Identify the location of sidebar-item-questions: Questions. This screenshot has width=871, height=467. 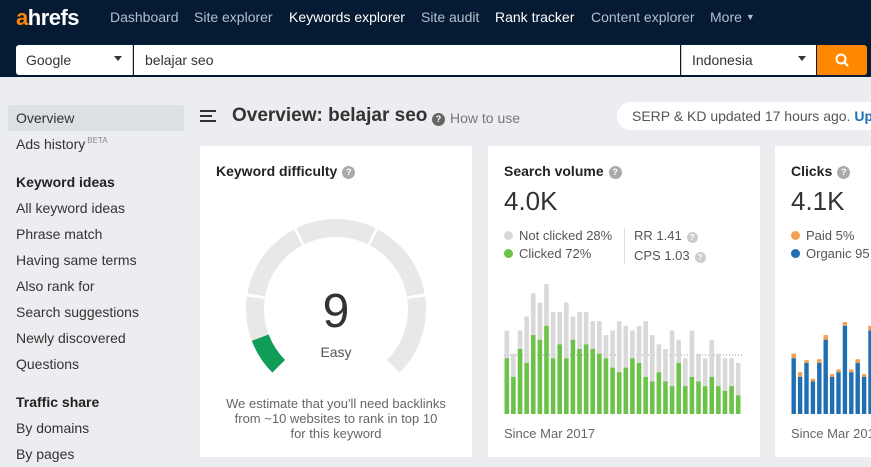
(47, 364).